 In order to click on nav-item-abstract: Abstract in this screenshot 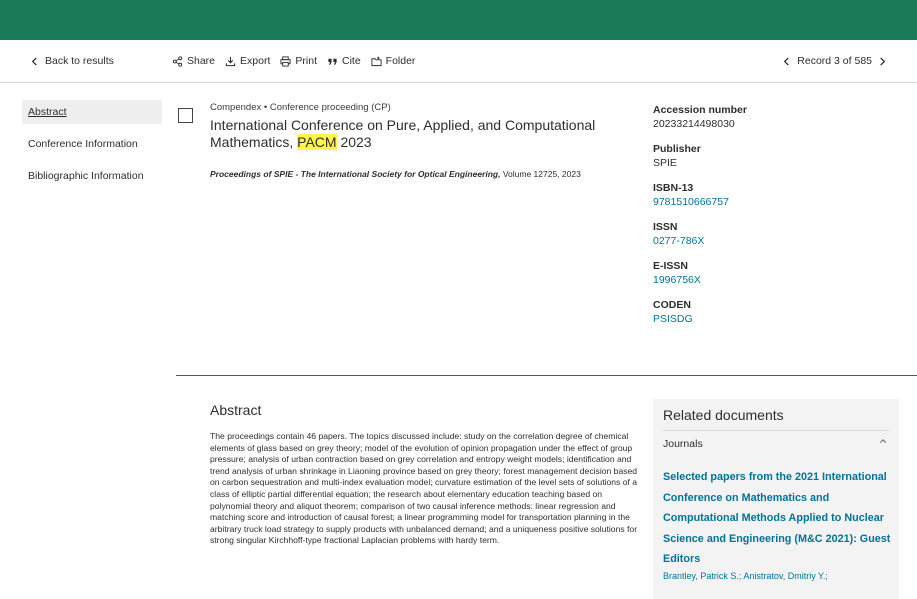, I will do `click(92, 112)`.